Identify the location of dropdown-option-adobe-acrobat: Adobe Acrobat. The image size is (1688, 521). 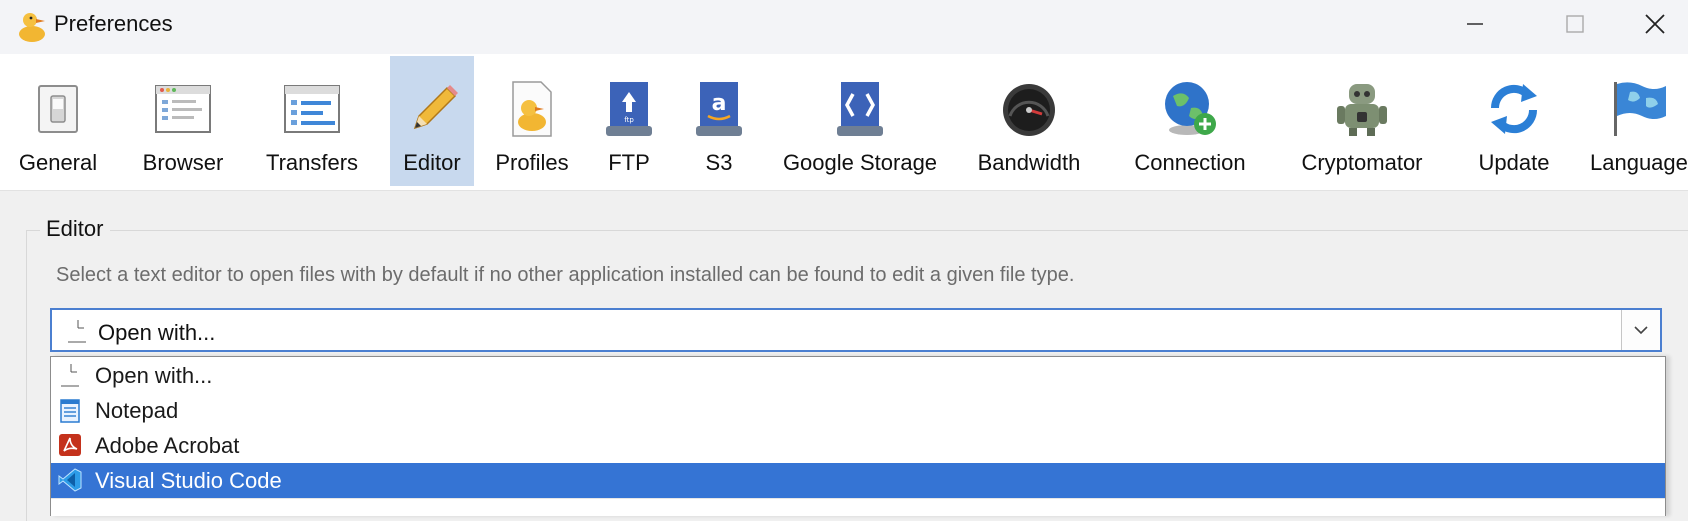
(858, 445).